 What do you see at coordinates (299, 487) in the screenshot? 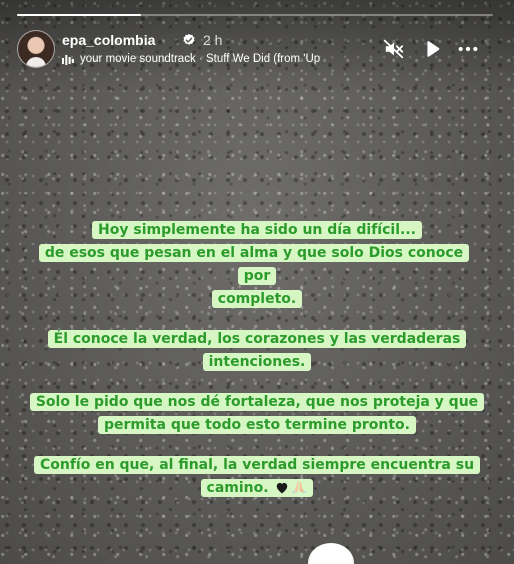
I see `praying-hands-icon` at bounding box center [299, 487].